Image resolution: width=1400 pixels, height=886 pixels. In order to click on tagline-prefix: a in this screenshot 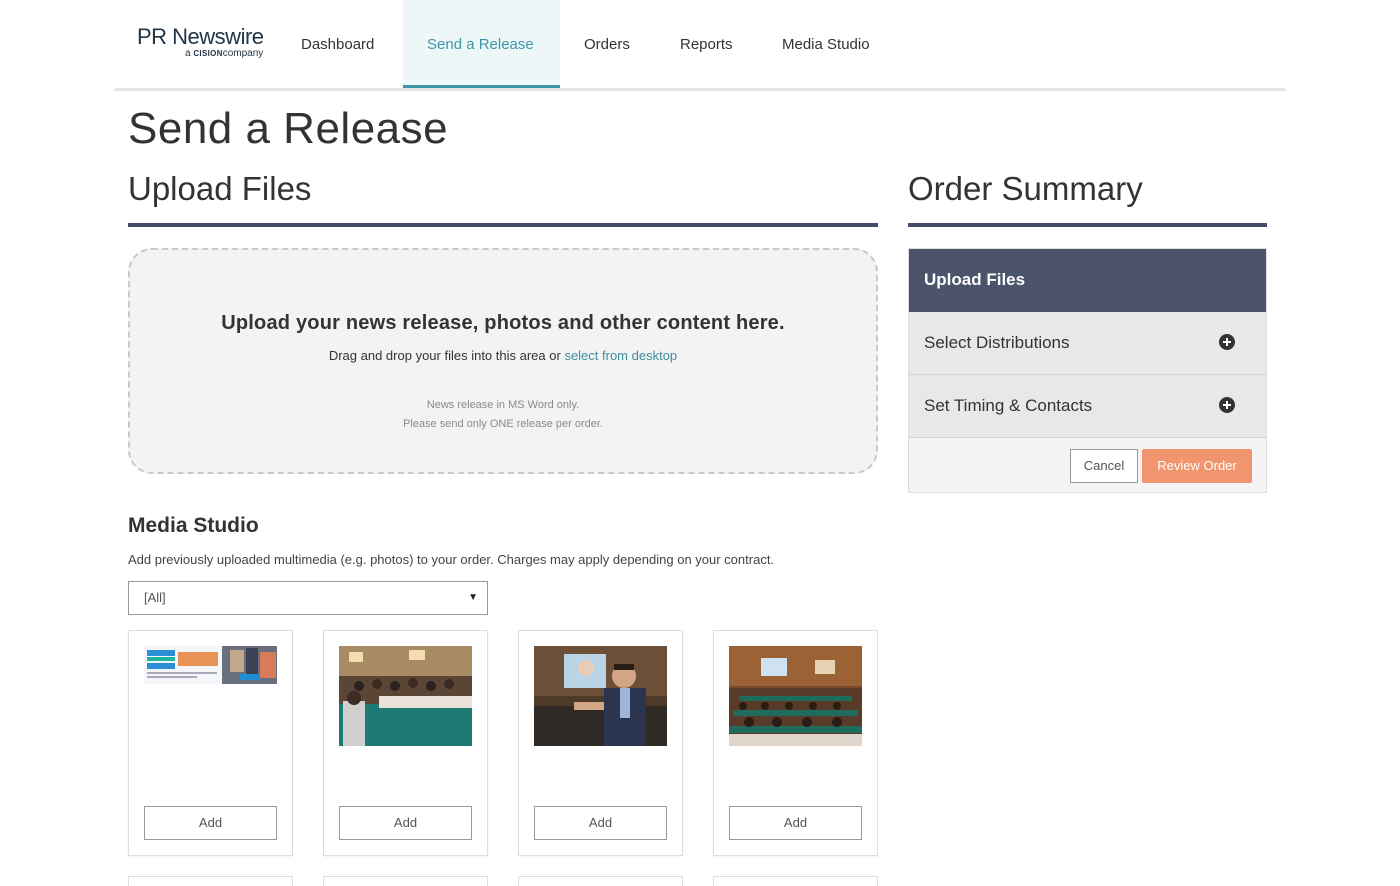, I will do `click(188, 53)`.